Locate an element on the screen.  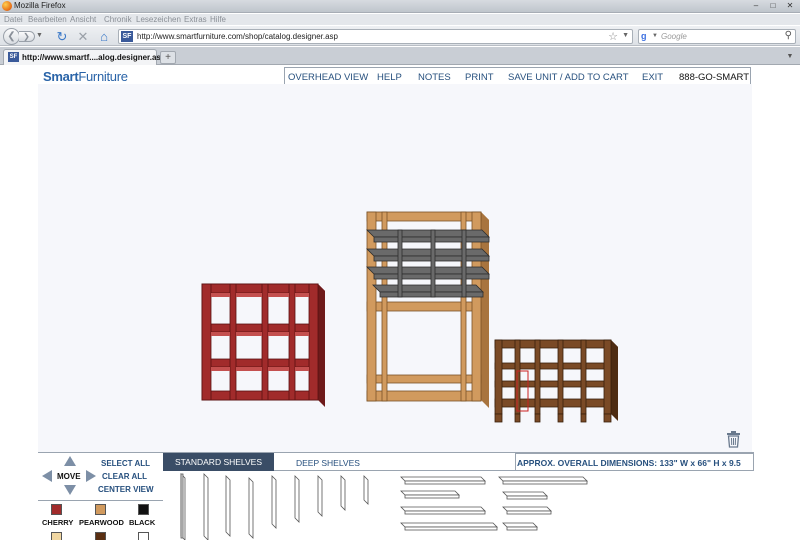
swatch-label-pearwood: PEARWOOD is located at coordinates (101, 522).